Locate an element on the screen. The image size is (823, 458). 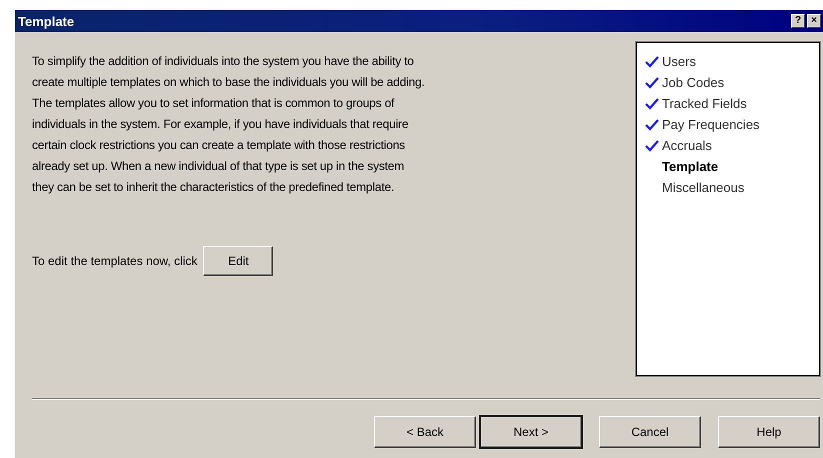
wizard-button: Next > is located at coordinates (531, 432).